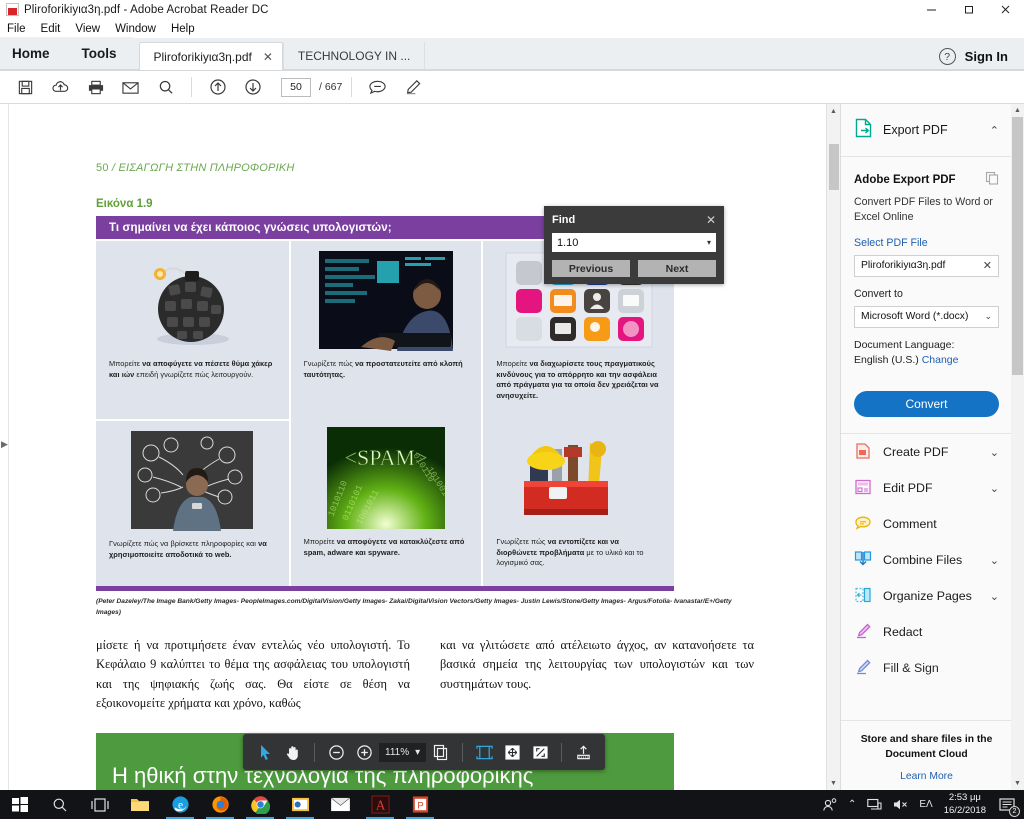 Image resolution: width=1024 pixels, height=819 pixels. What do you see at coordinates (540, 752) in the screenshot?
I see `full-screen-icon` at bounding box center [540, 752].